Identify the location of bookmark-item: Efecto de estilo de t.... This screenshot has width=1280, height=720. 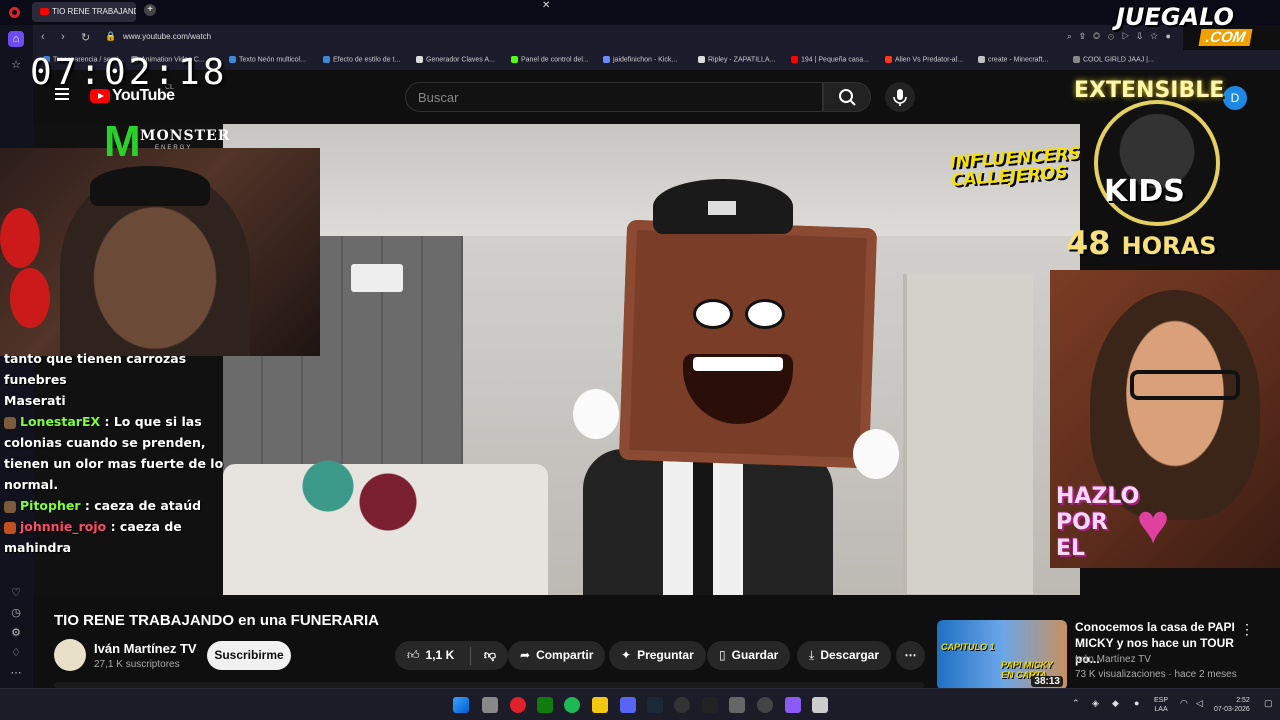
(361, 59).